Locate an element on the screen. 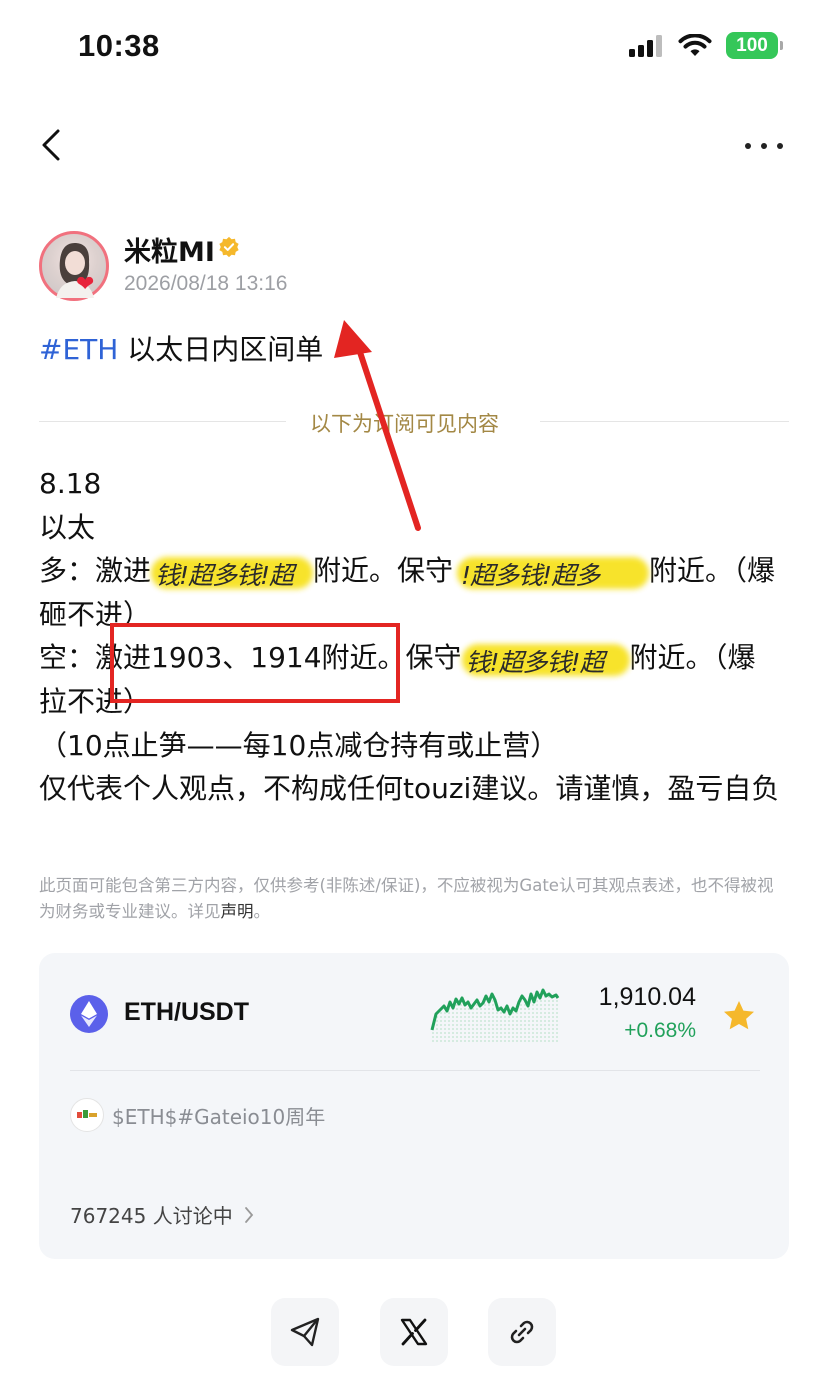  avatar is located at coordinates (74, 266).